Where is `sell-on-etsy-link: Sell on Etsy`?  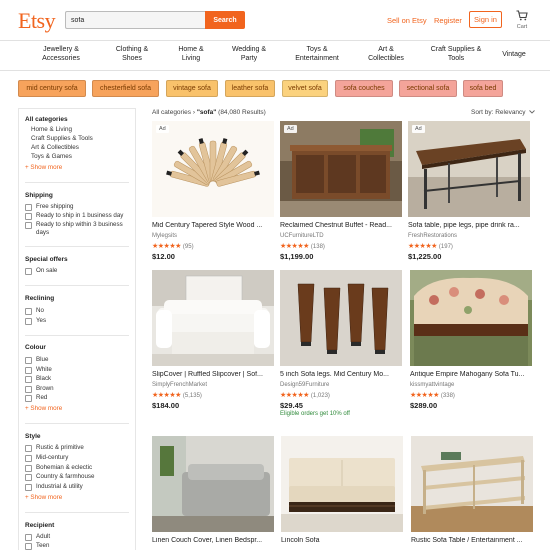
sell-on-etsy-link: Sell on Etsy is located at coordinates (407, 20).